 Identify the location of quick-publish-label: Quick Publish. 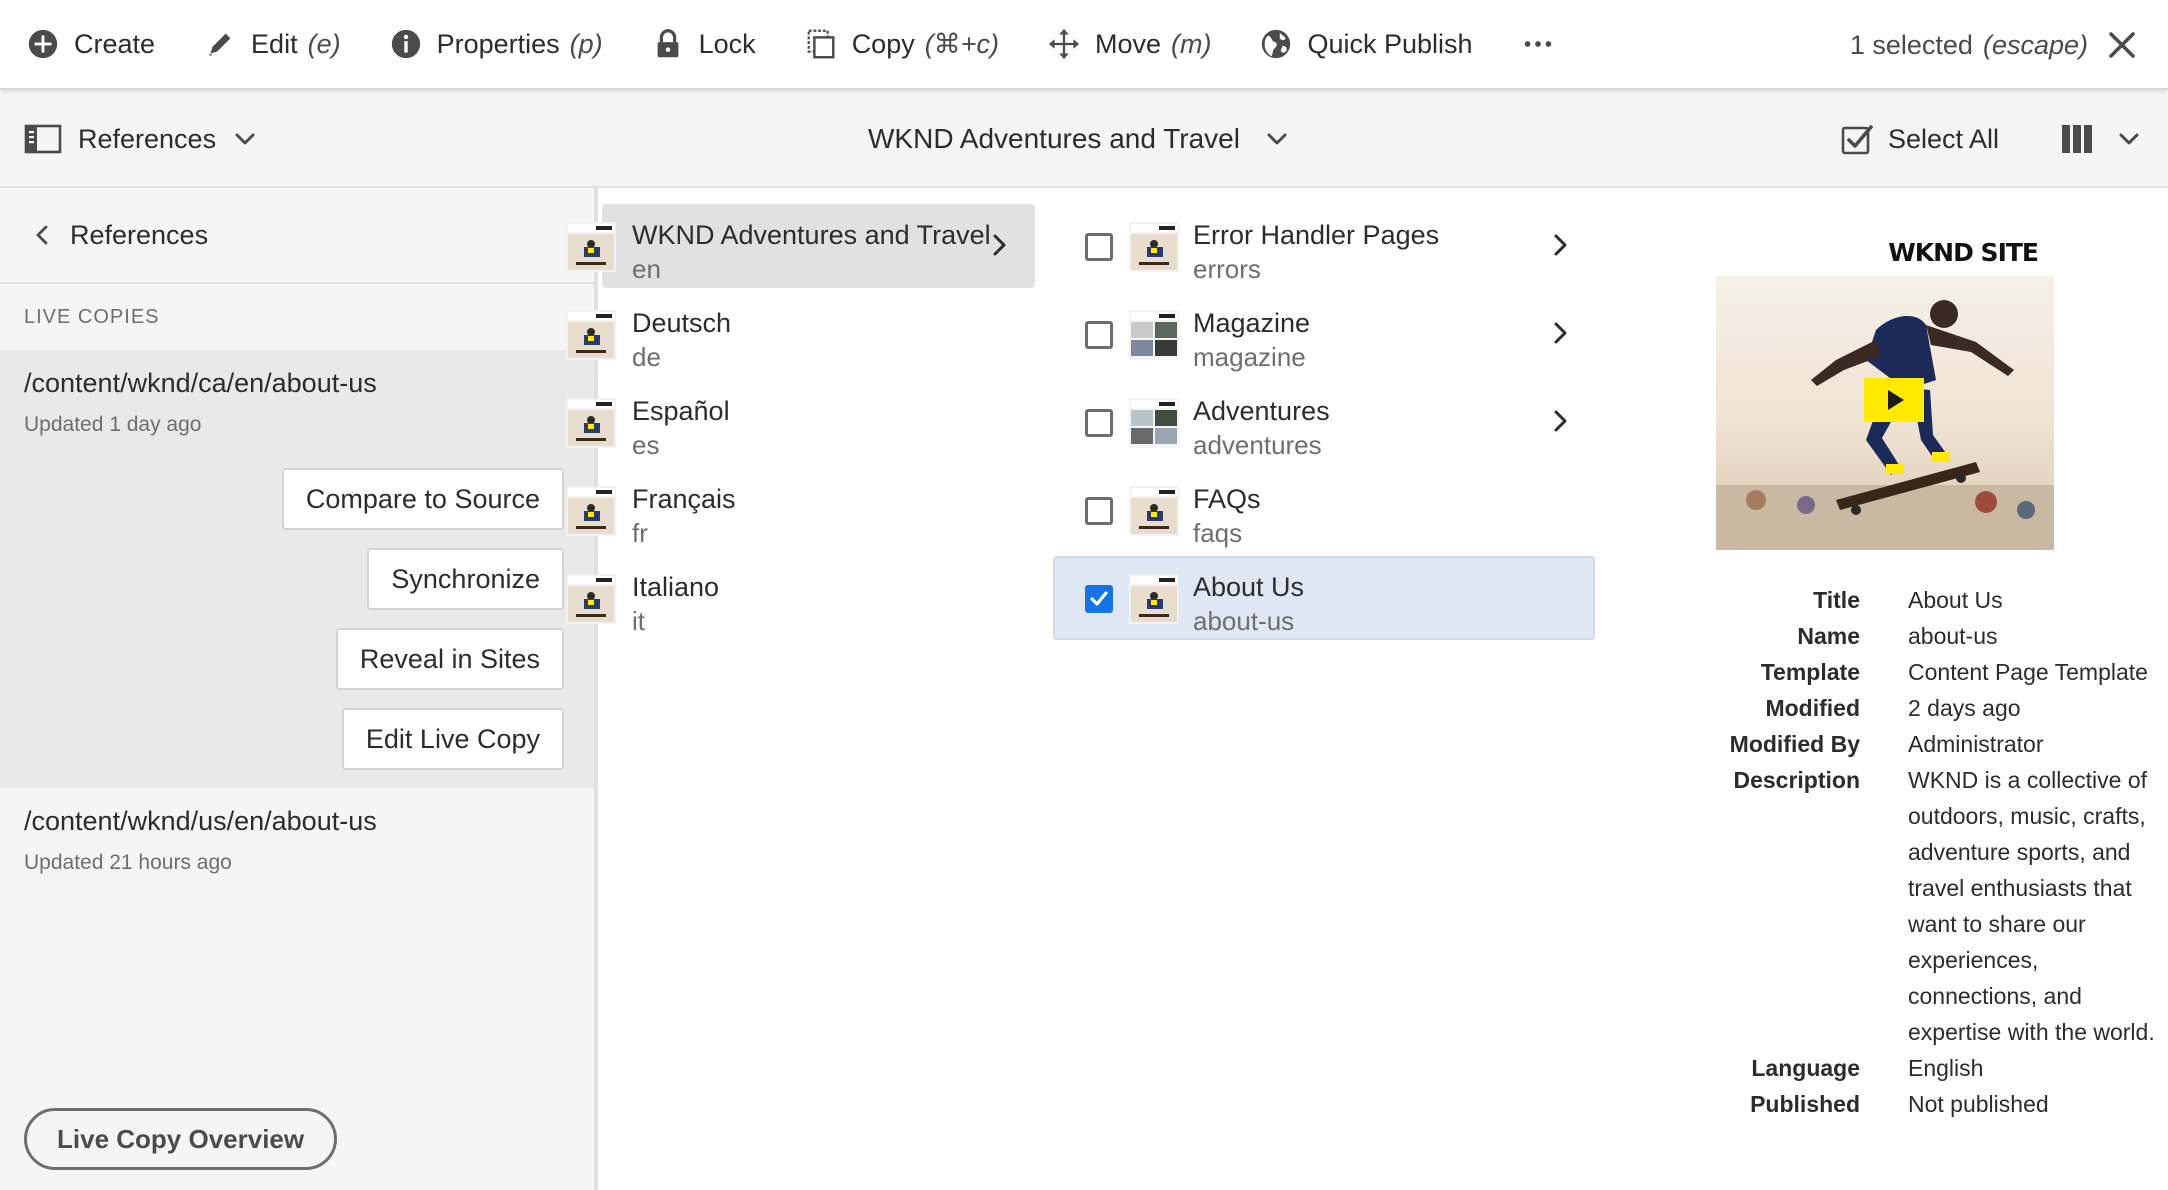
(1390, 43).